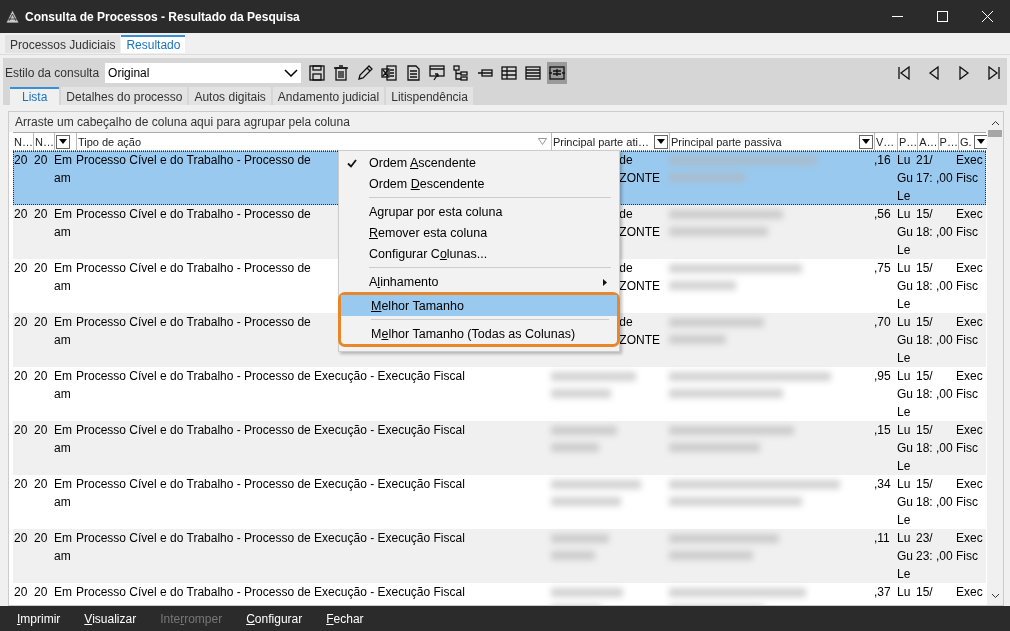 The image size is (1010, 631). Describe the element at coordinates (882, 484) in the screenshot. I see `table-cell-text: ,34` at that location.